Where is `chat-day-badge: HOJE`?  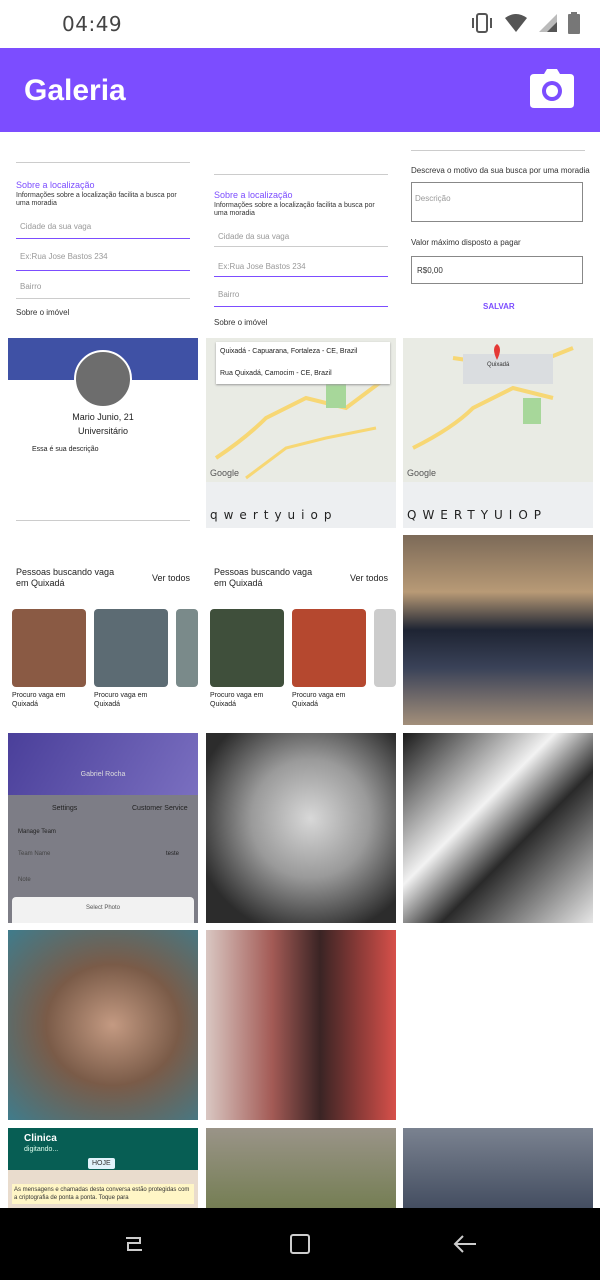 chat-day-badge: HOJE is located at coordinates (101, 1163).